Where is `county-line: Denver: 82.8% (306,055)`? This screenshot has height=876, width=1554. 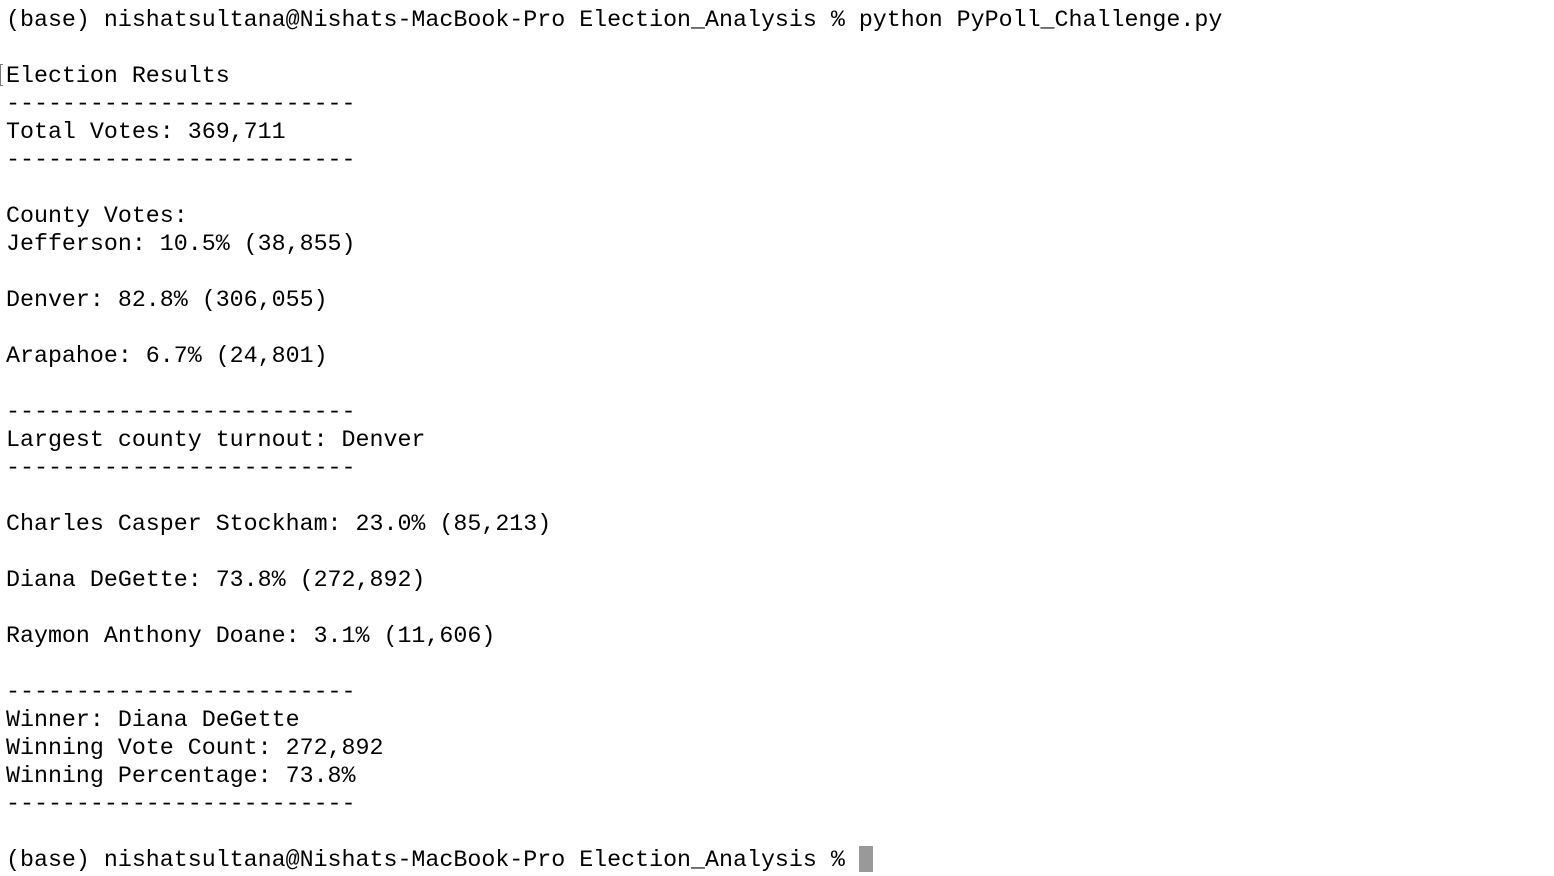 county-line: Denver: 82.8% (306,055) is located at coordinates (167, 300).